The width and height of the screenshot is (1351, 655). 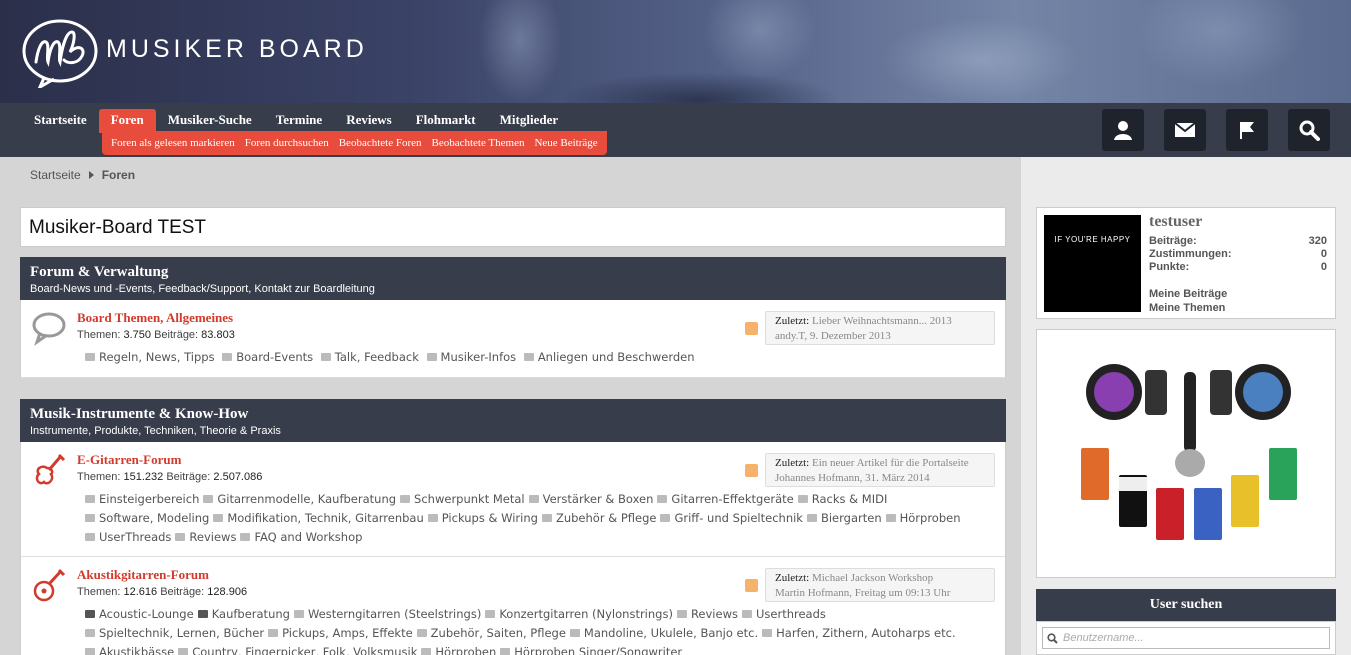 What do you see at coordinates (1216, 130) in the screenshot?
I see `nav-icon-buttons` at bounding box center [1216, 130].